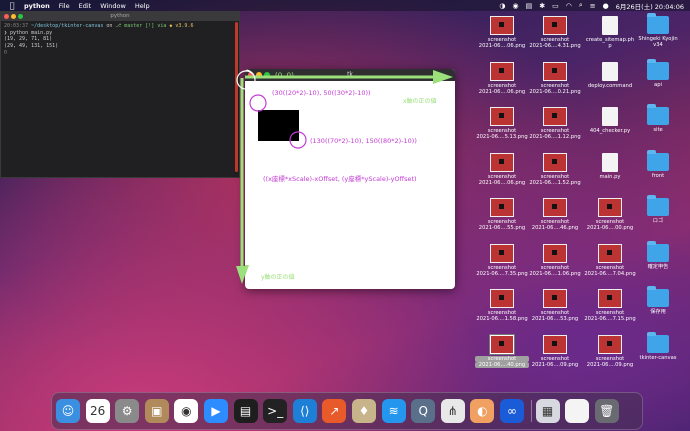 This screenshot has height=431, width=690. What do you see at coordinates (593, 6) in the screenshot?
I see `control-center-icon: ≡` at bounding box center [593, 6].